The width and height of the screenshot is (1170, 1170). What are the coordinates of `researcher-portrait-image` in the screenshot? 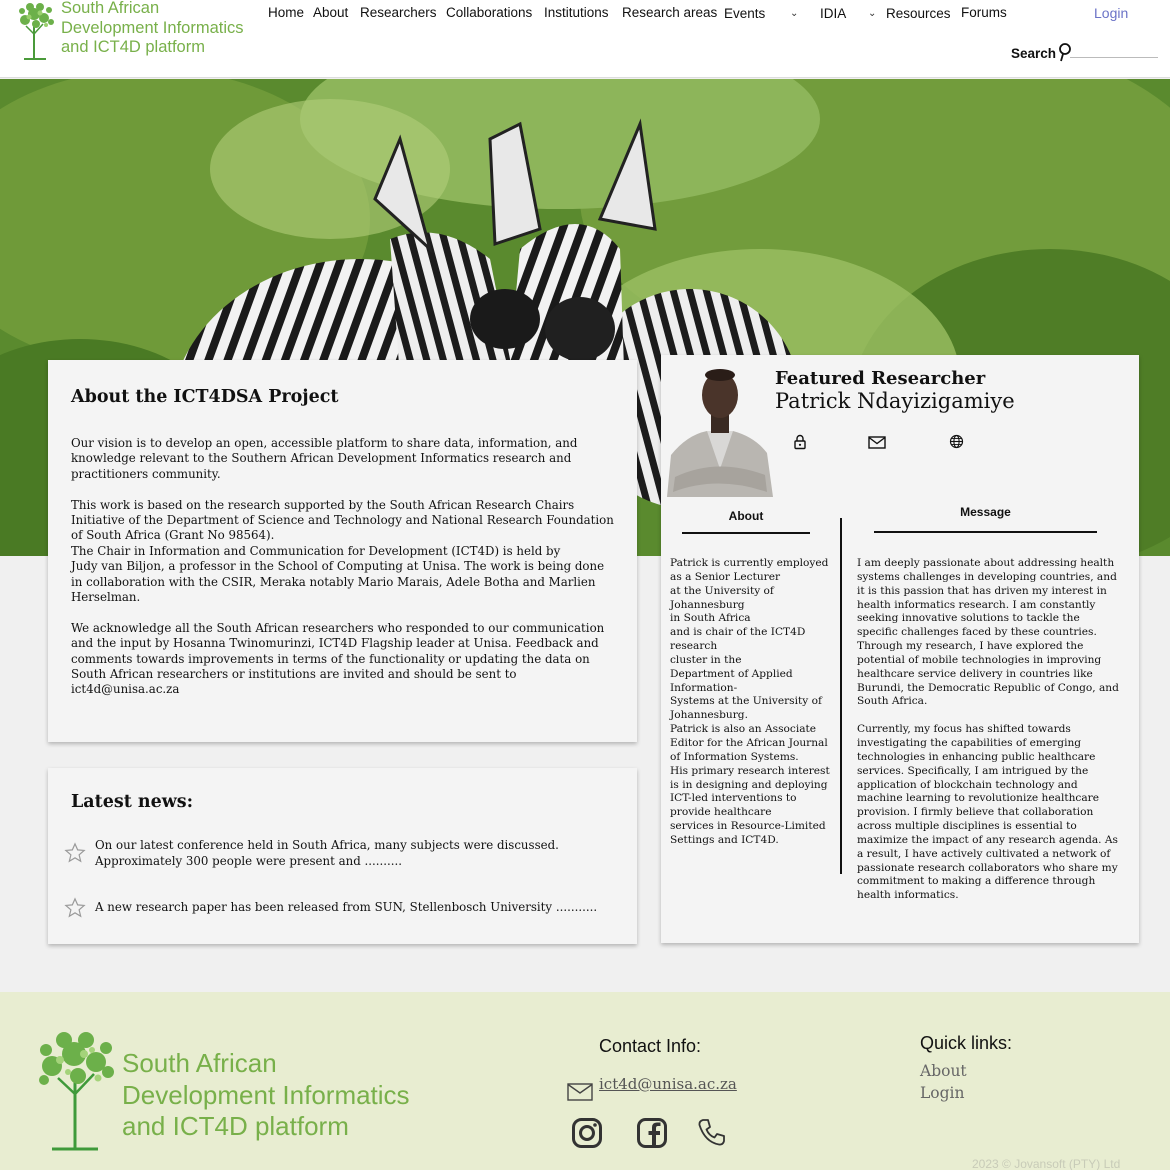 It's located at (720, 427).